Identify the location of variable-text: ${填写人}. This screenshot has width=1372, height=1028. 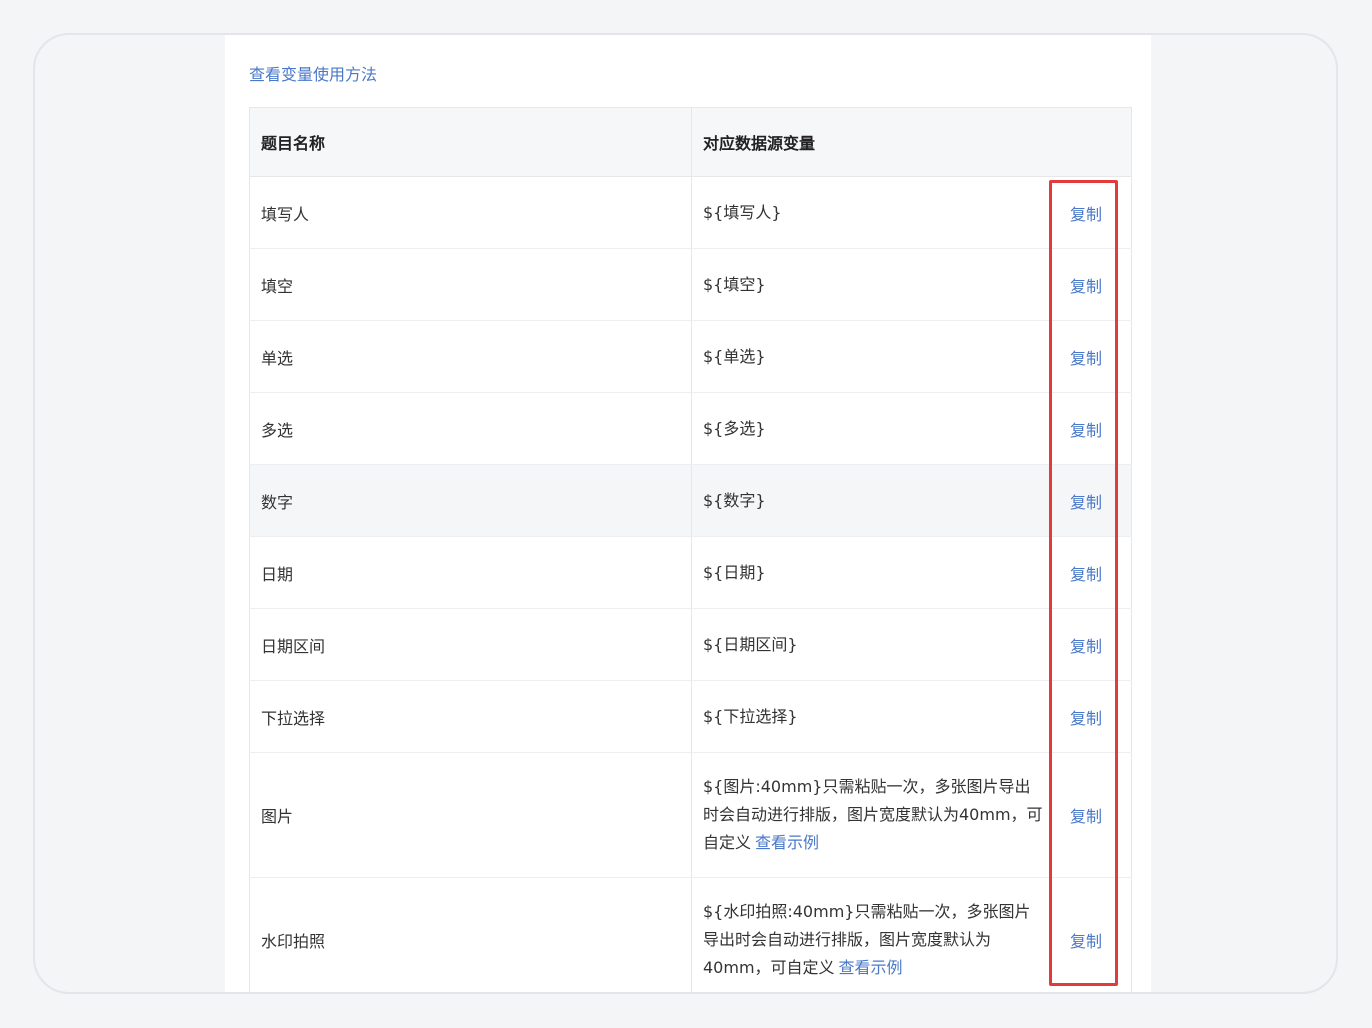
(742, 212).